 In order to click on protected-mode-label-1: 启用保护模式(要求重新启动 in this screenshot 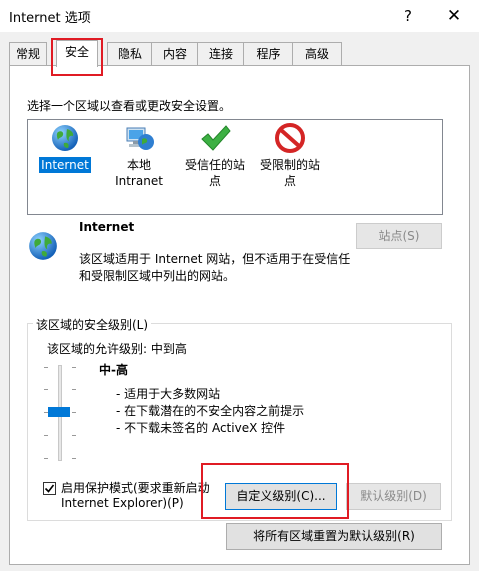, I will do `click(135, 487)`.